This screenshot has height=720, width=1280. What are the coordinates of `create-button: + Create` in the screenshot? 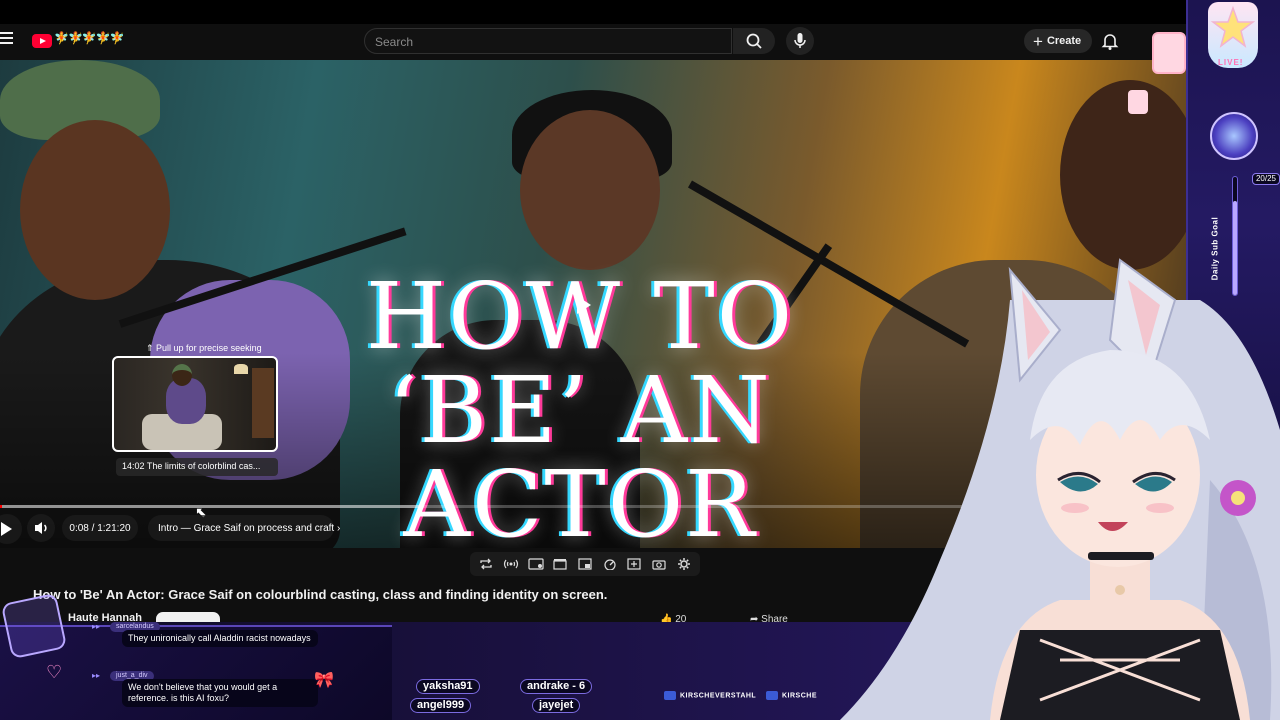 It's located at (1058, 41).